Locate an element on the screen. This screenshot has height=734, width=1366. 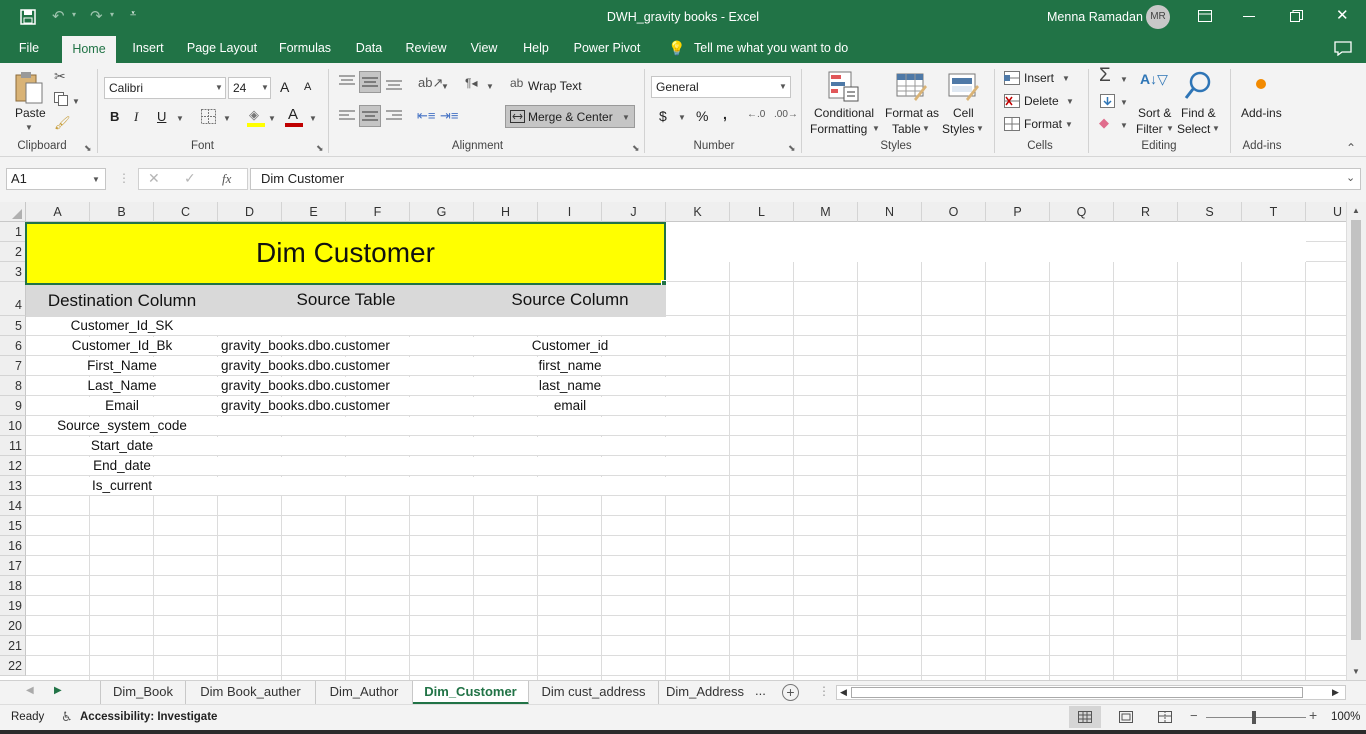
vertical-scroll-thumb is located at coordinates (1356, 430).